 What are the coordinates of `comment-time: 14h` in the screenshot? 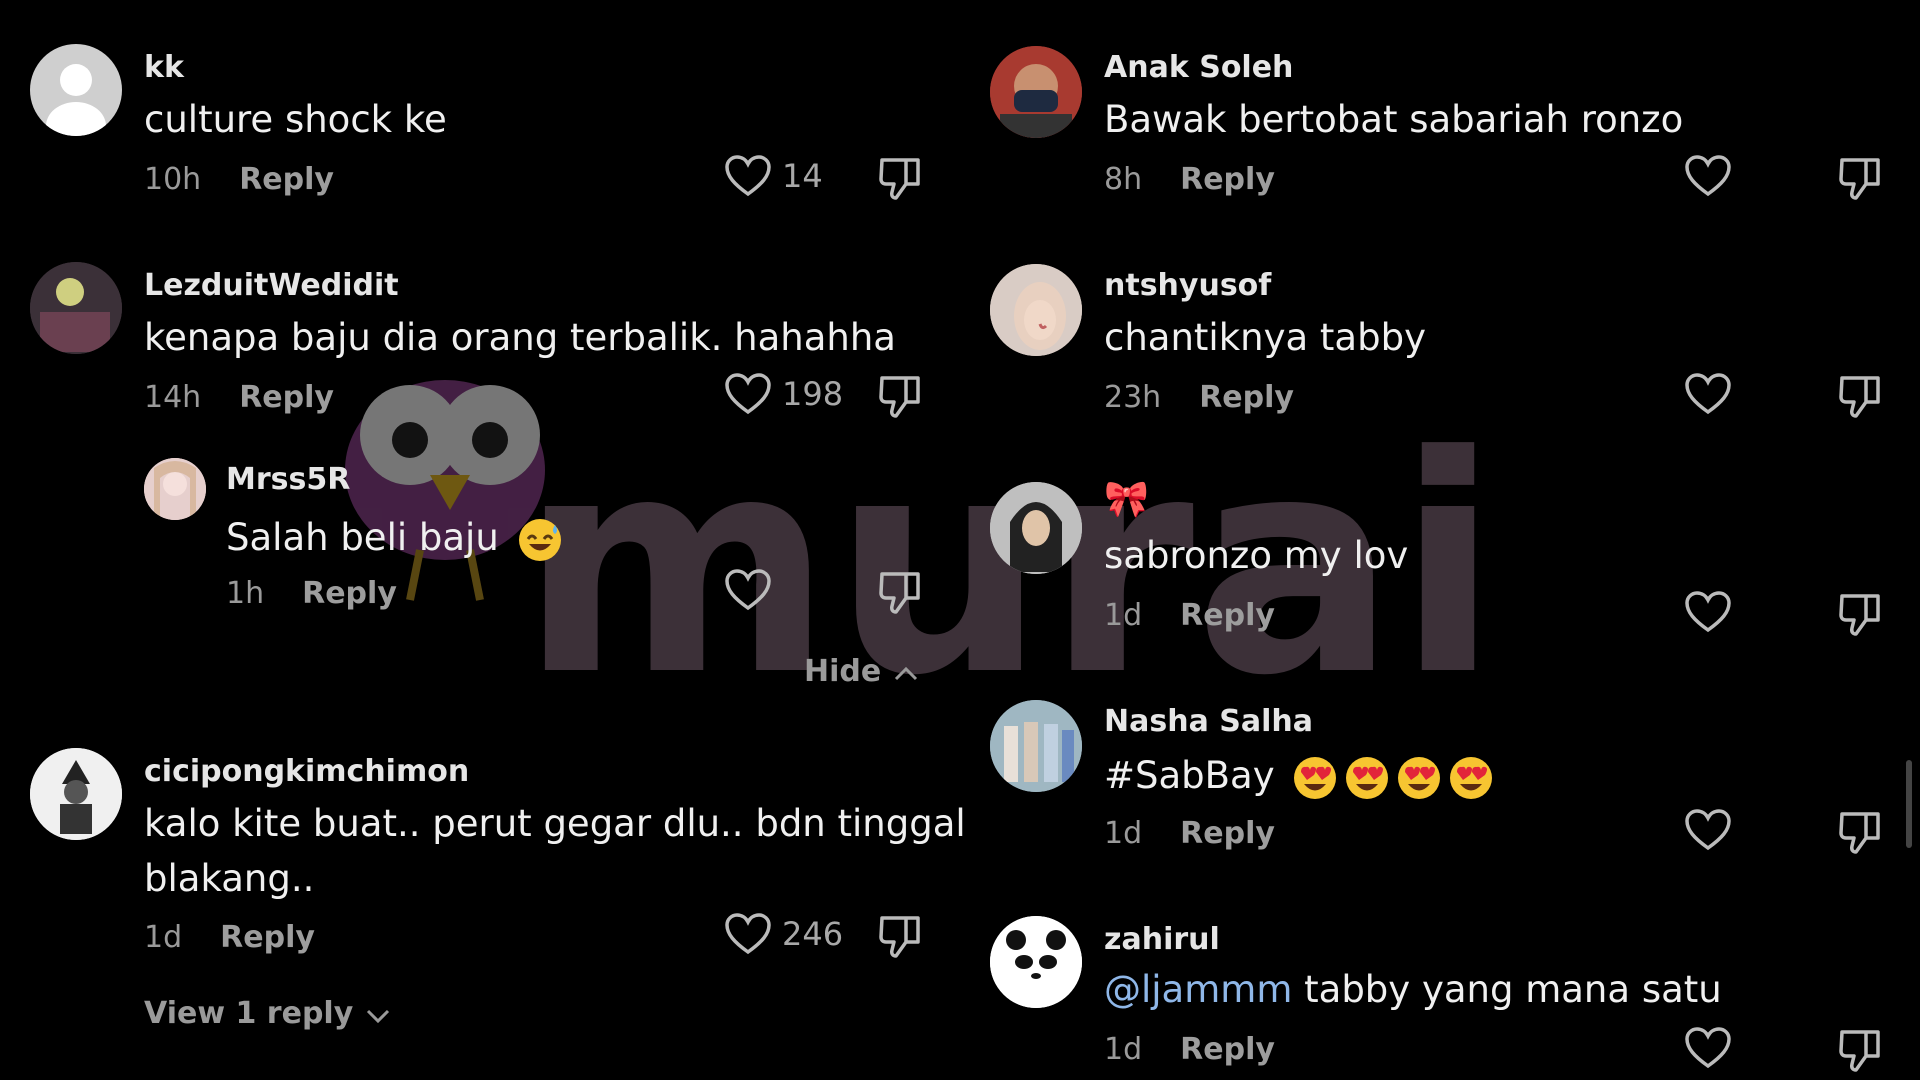 It's located at (173, 397).